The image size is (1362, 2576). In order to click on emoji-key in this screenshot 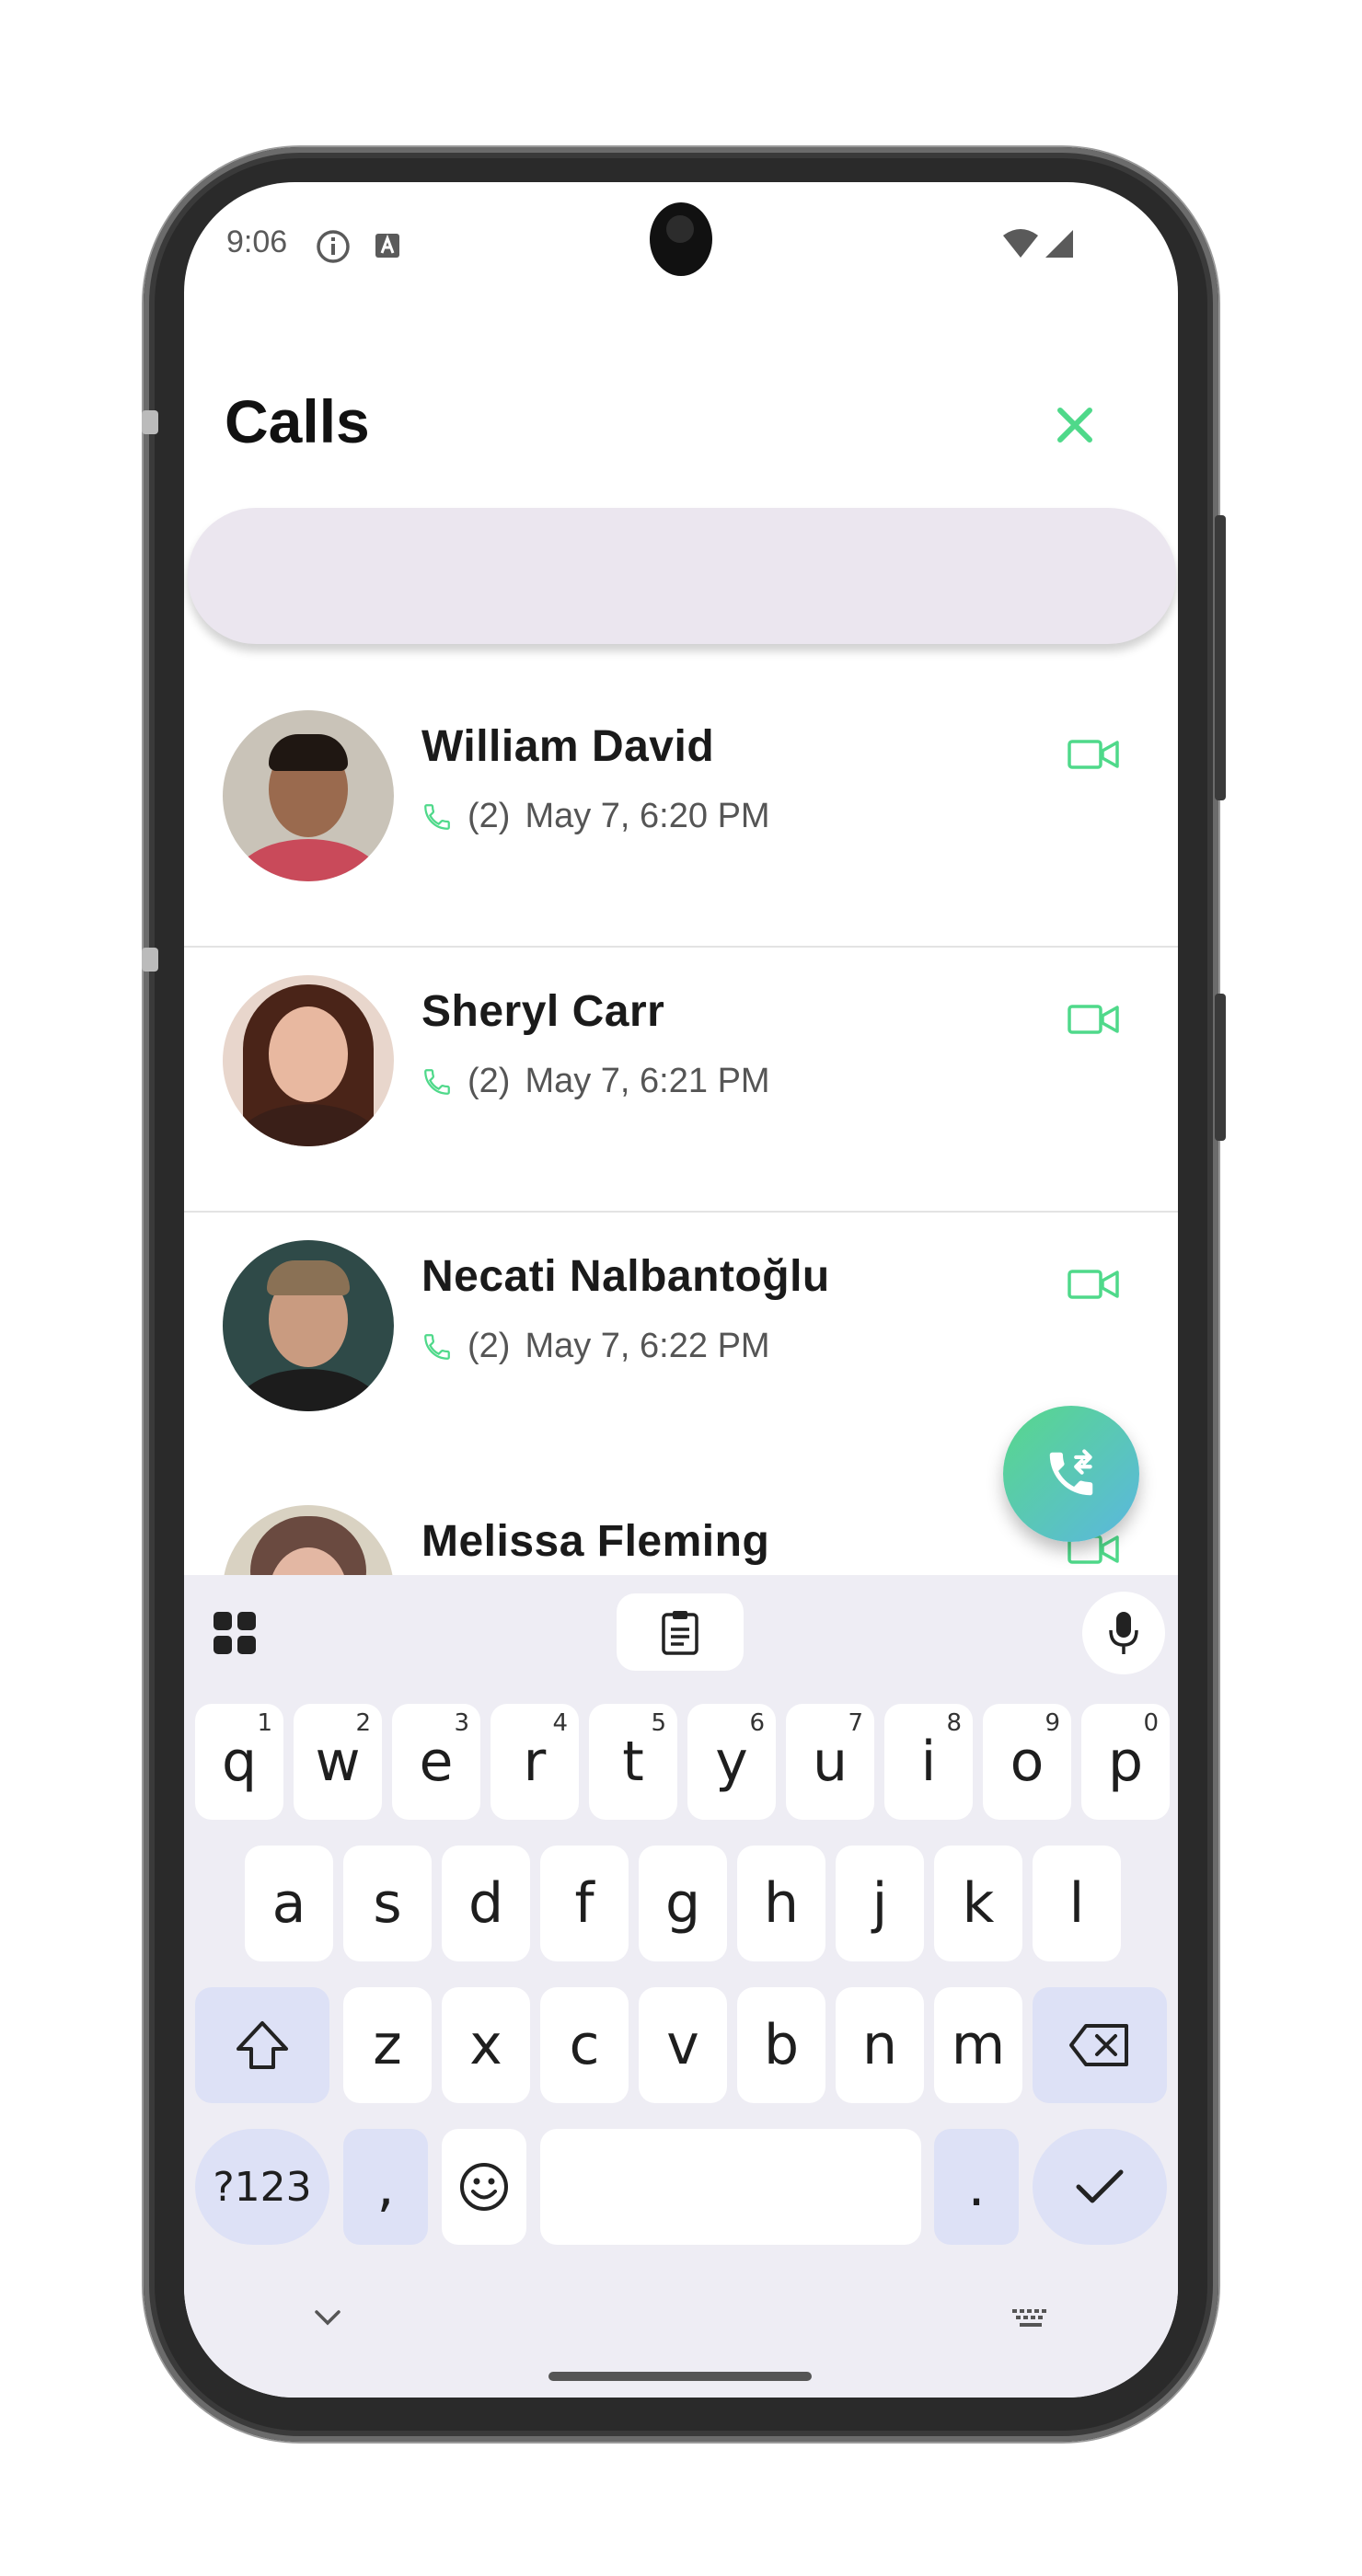, I will do `click(484, 2187)`.